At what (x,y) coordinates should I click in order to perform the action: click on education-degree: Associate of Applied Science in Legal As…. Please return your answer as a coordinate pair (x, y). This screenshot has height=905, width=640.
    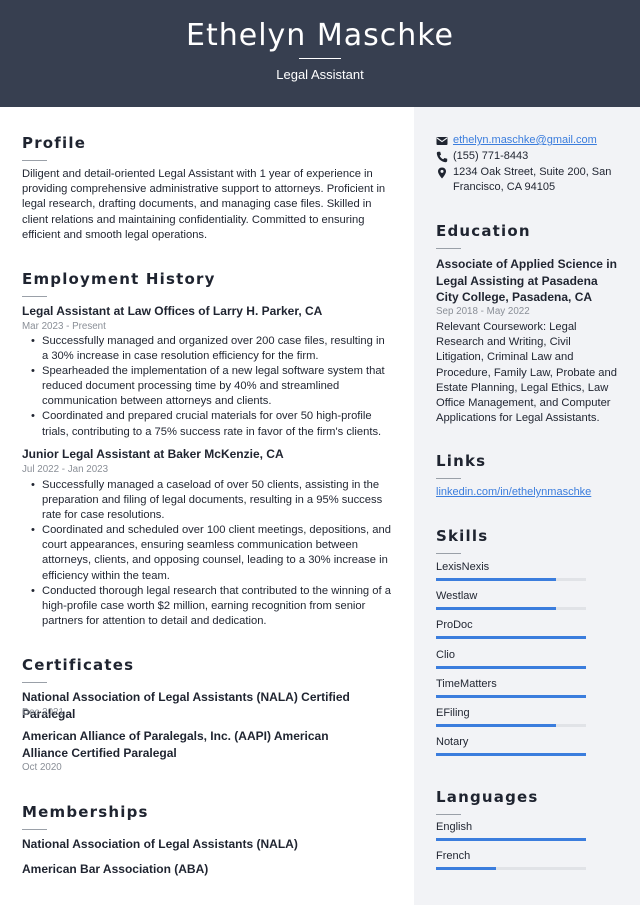
    Looking at the image, I should click on (526, 280).